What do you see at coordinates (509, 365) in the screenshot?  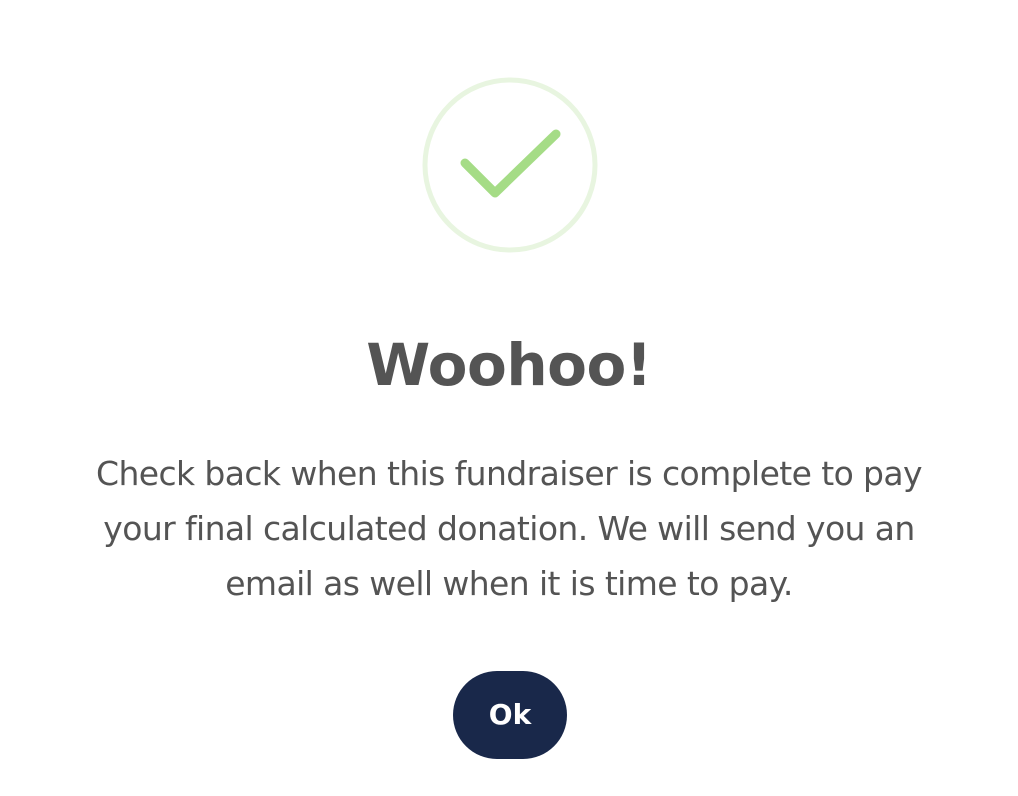 I see `dialog-title: Woohoo!` at bounding box center [509, 365].